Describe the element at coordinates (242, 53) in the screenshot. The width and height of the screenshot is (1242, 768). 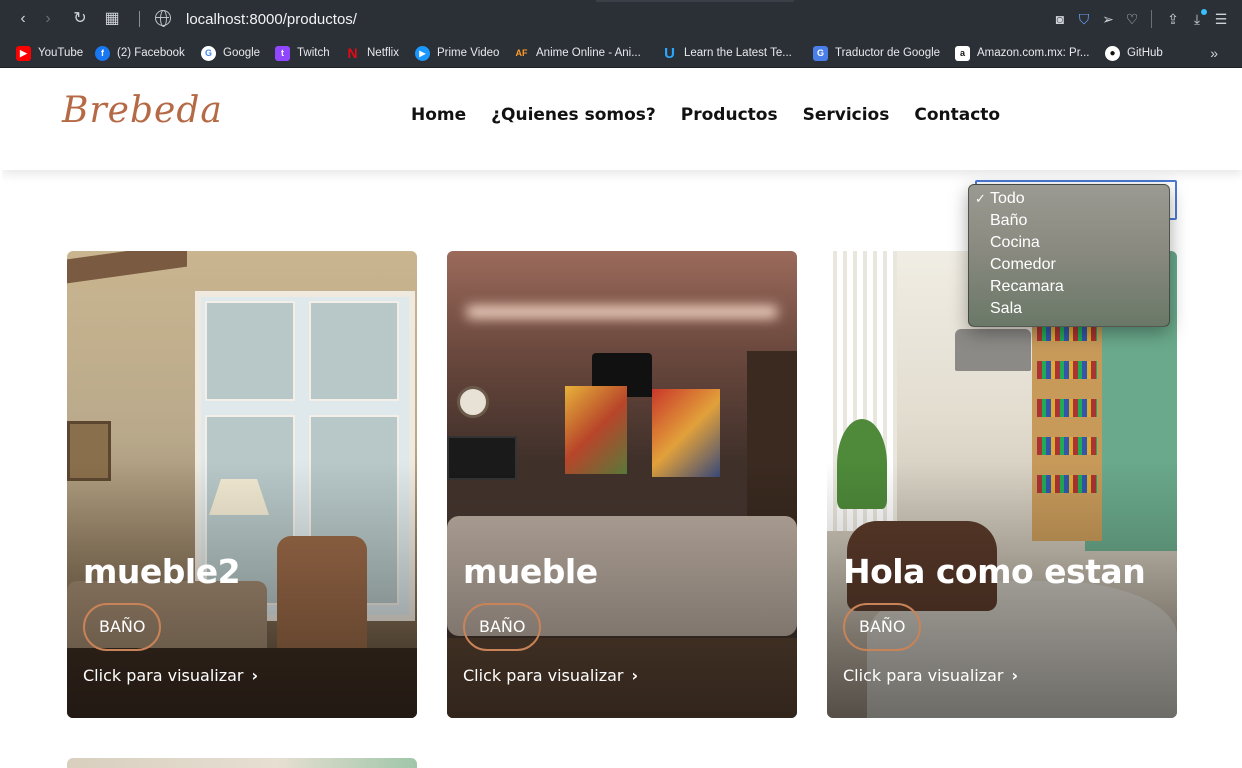
I see `bookmark-label: Google` at that location.